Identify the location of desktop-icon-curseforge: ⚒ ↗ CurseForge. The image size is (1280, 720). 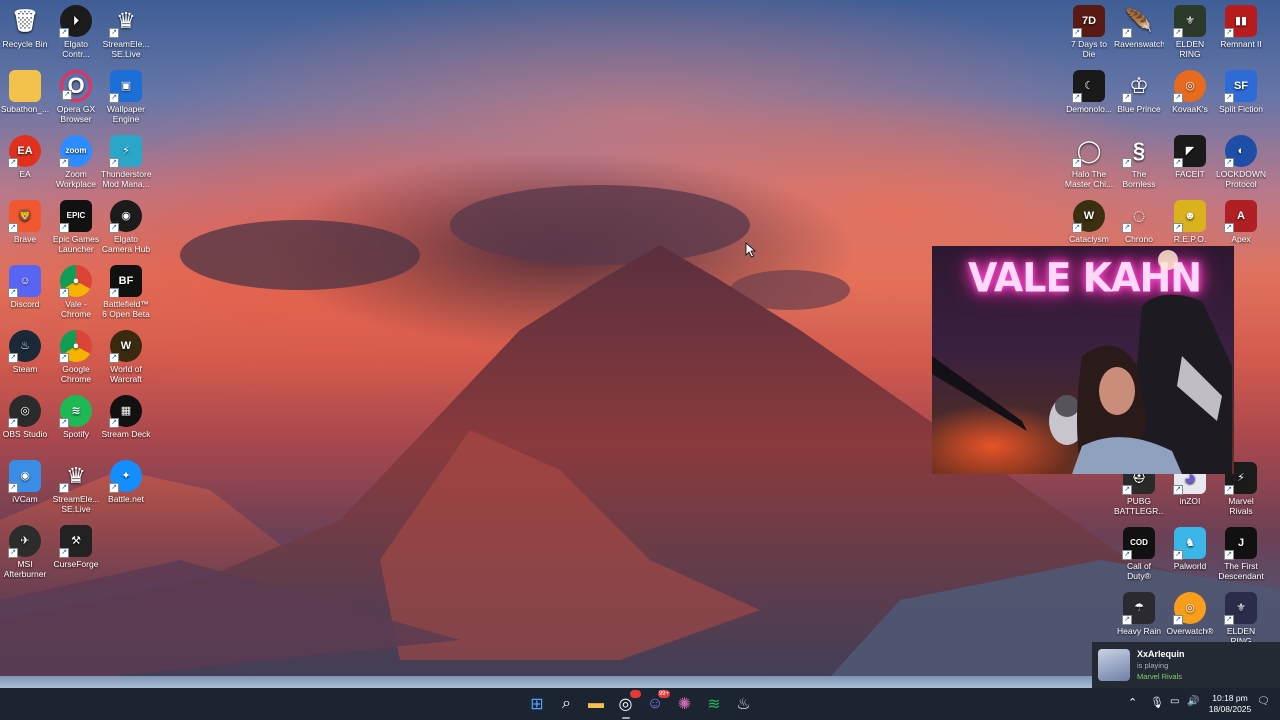
(76, 547).